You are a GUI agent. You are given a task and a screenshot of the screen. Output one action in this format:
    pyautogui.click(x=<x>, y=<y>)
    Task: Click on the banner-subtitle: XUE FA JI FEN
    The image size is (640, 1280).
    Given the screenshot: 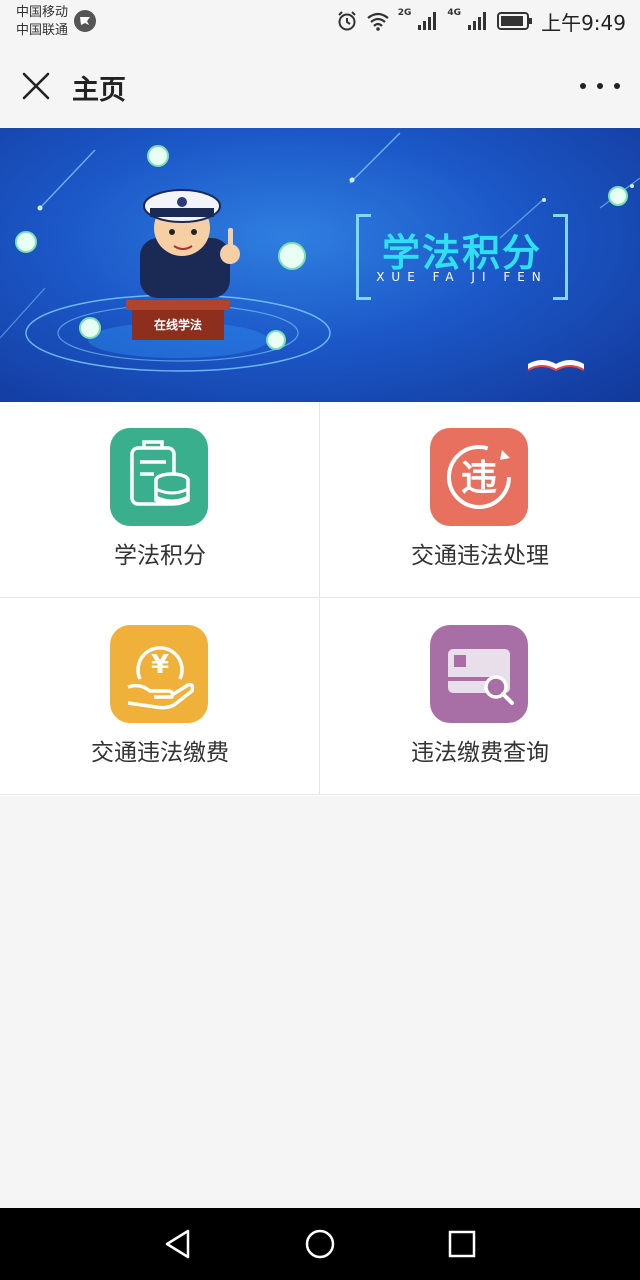 What is the action you would take?
    pyautogui.click(x=462, y=277)
    